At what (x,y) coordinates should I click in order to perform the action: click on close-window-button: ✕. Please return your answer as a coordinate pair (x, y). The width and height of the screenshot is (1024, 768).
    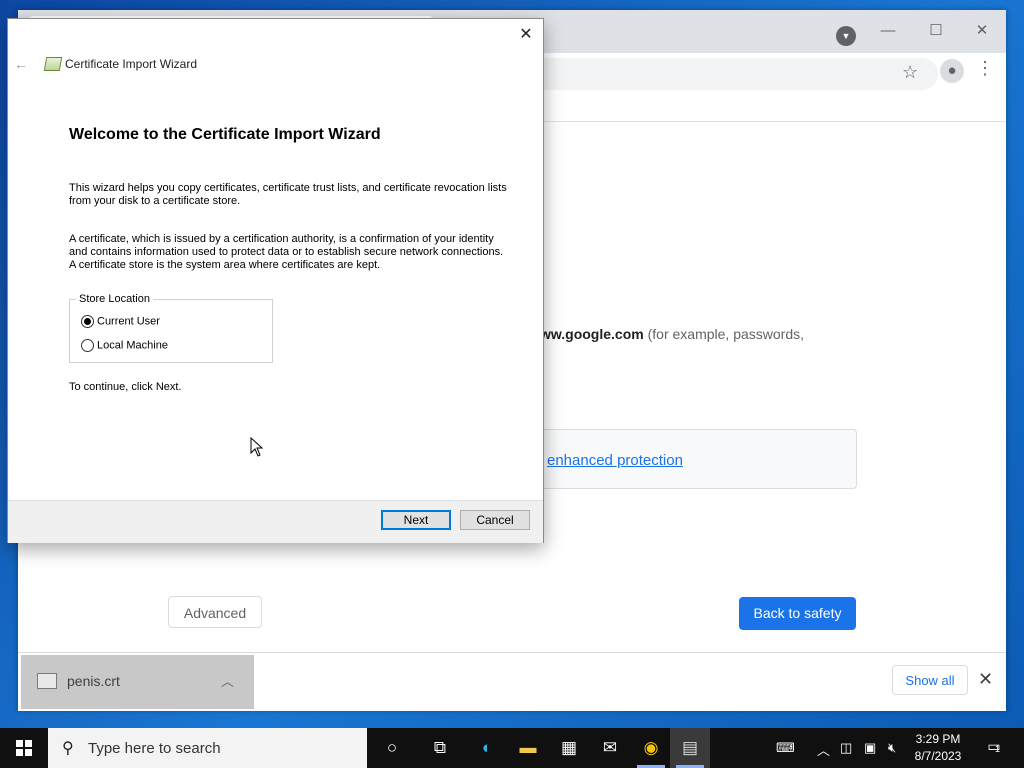
    Looking at the image, I should click on (982, 31).